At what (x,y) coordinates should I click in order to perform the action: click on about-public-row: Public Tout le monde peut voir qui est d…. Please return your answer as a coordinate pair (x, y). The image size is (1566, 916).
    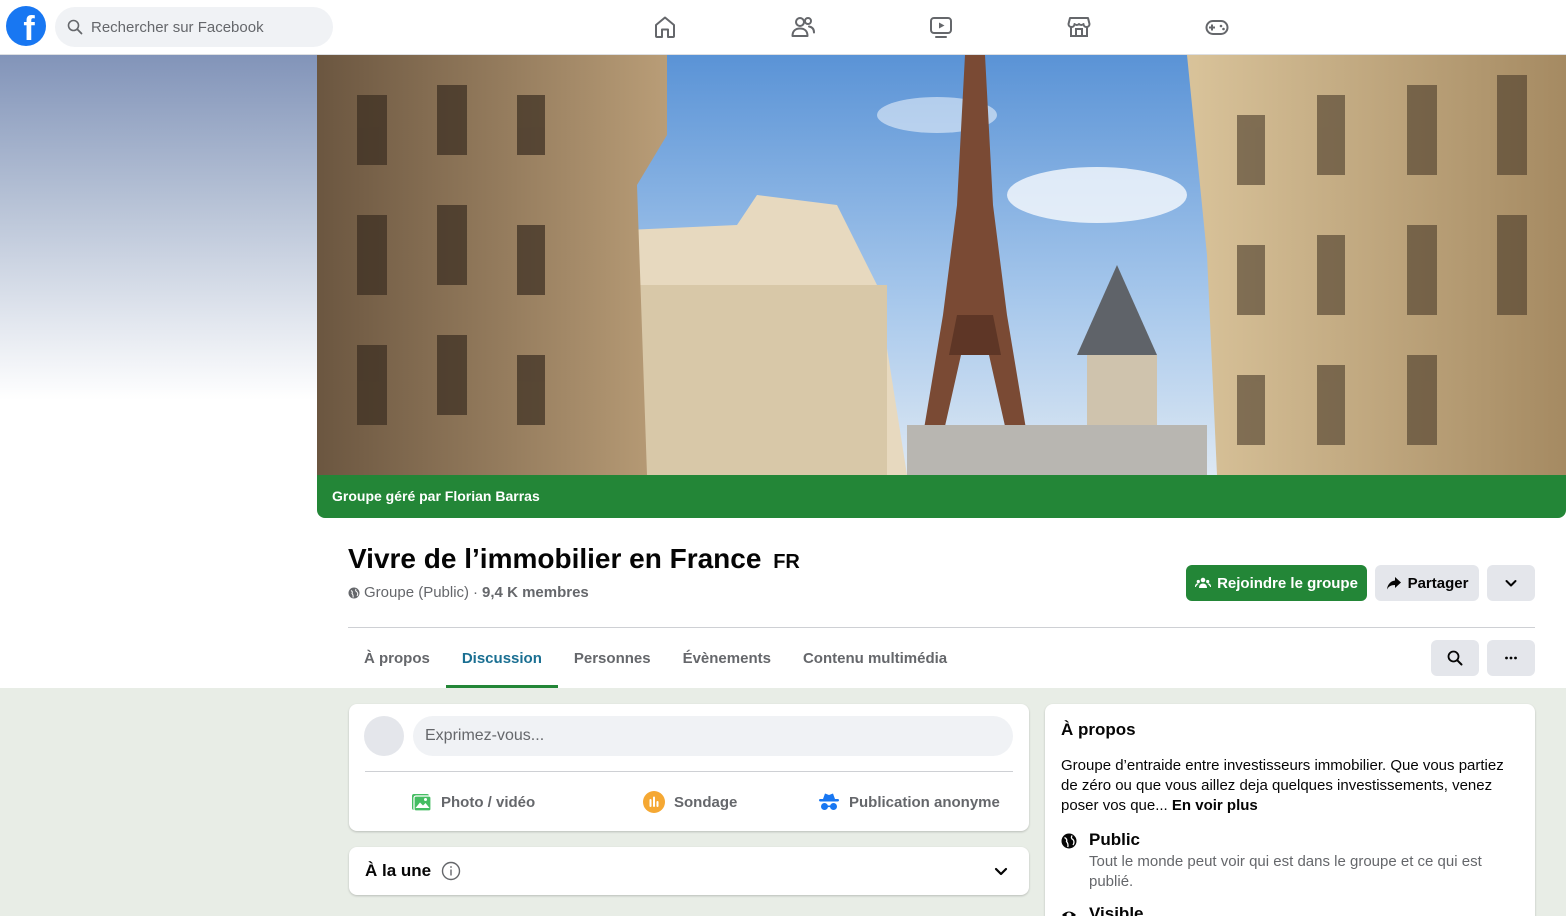
    Looking at the image, I should click on (1290, 861).